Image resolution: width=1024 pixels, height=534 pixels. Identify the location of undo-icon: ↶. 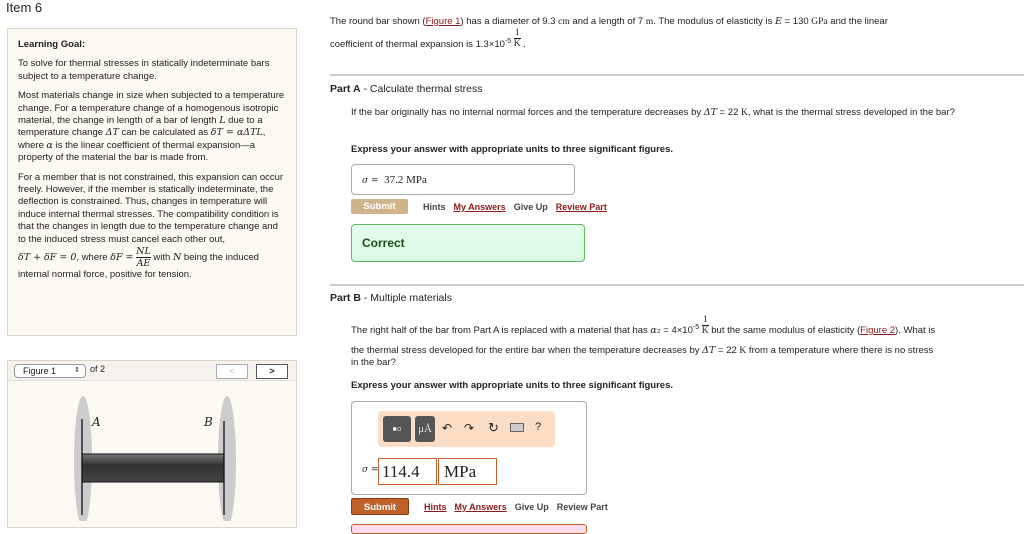
(447, 428).